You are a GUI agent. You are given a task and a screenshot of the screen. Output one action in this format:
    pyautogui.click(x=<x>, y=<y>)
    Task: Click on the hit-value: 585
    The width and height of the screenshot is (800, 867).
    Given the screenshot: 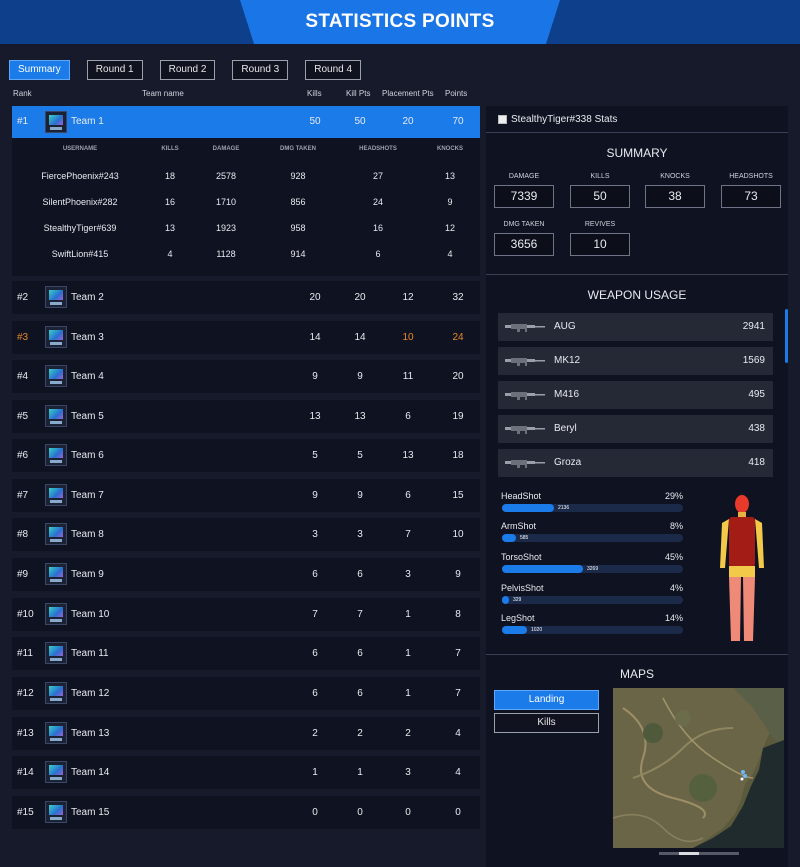 What is the action you would take?
    pyautogui.click(x=524, y=538)
    